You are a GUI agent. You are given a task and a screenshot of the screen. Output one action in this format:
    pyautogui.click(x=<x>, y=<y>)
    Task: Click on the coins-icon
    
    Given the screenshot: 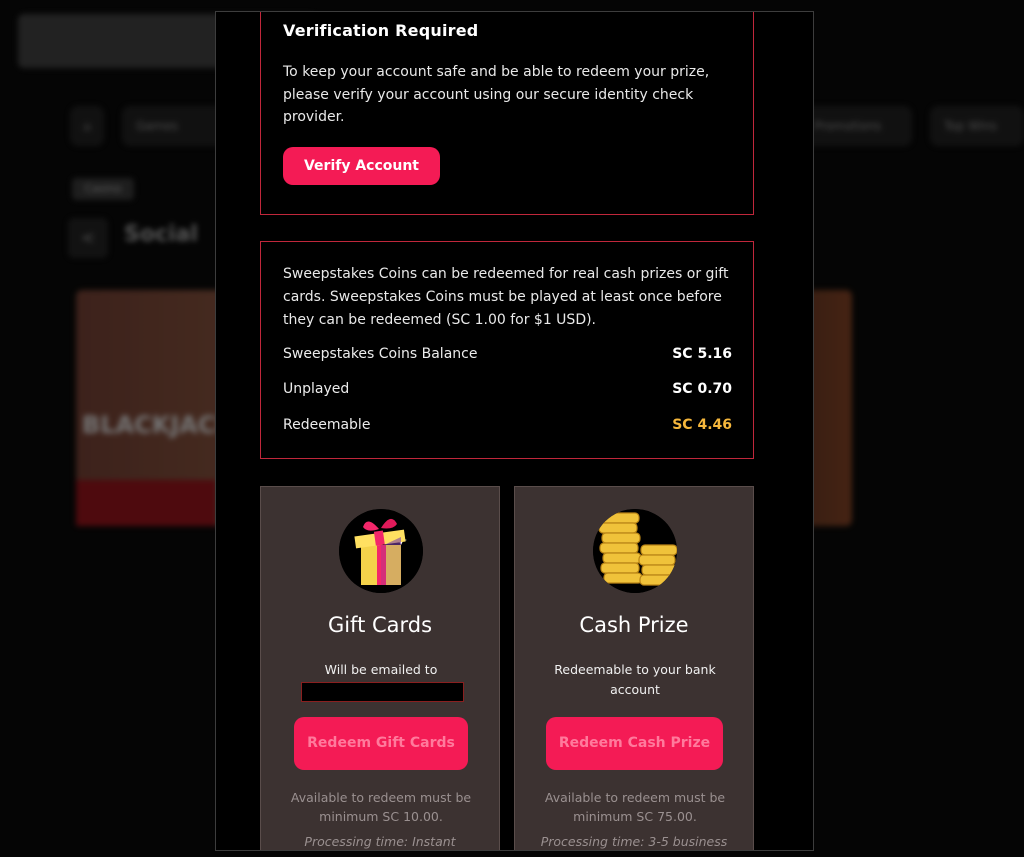 What is the action you would take?
    pyautogui.click(x=635, y=551)
    